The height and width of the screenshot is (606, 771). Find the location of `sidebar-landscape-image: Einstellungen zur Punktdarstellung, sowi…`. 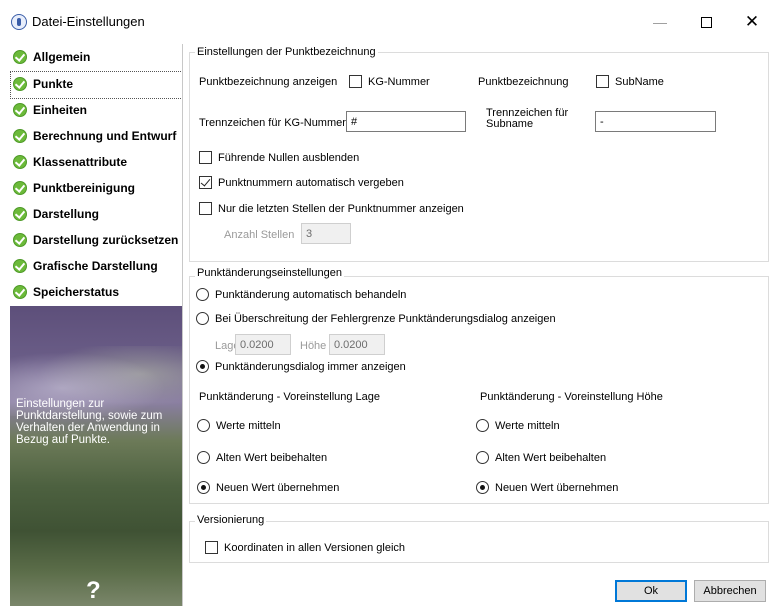

sidebar-landscape-image: Einstellungen zur Punktdarstellung, sowi… is located at coordinates (96, 456).